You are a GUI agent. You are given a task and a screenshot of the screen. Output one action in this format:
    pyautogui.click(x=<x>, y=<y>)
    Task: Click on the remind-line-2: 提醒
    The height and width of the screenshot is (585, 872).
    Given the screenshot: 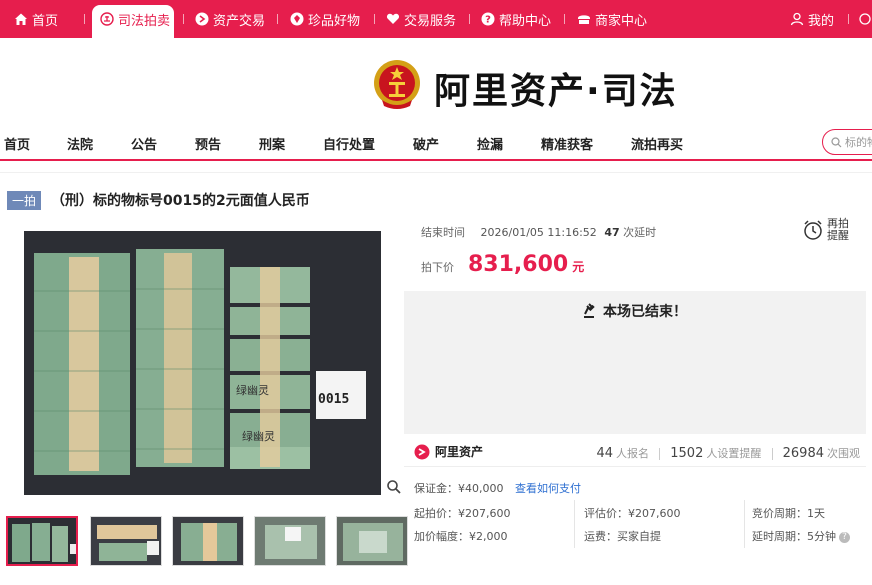 What is the action you would take?
    pyautogui.click(x=838, y=235)
    